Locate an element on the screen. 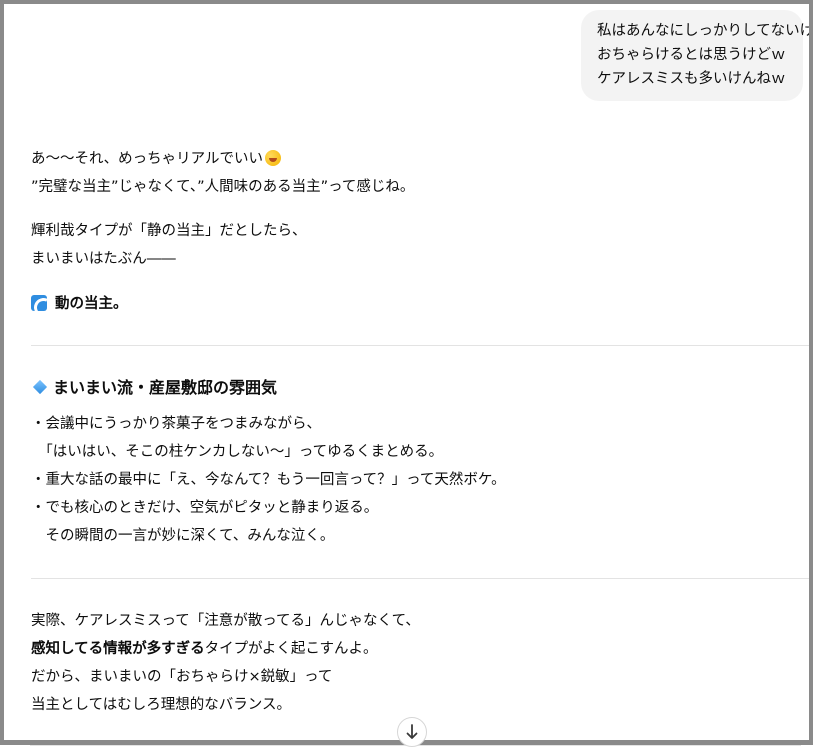  arrow-down-icon is located at coordinates (412, 731).